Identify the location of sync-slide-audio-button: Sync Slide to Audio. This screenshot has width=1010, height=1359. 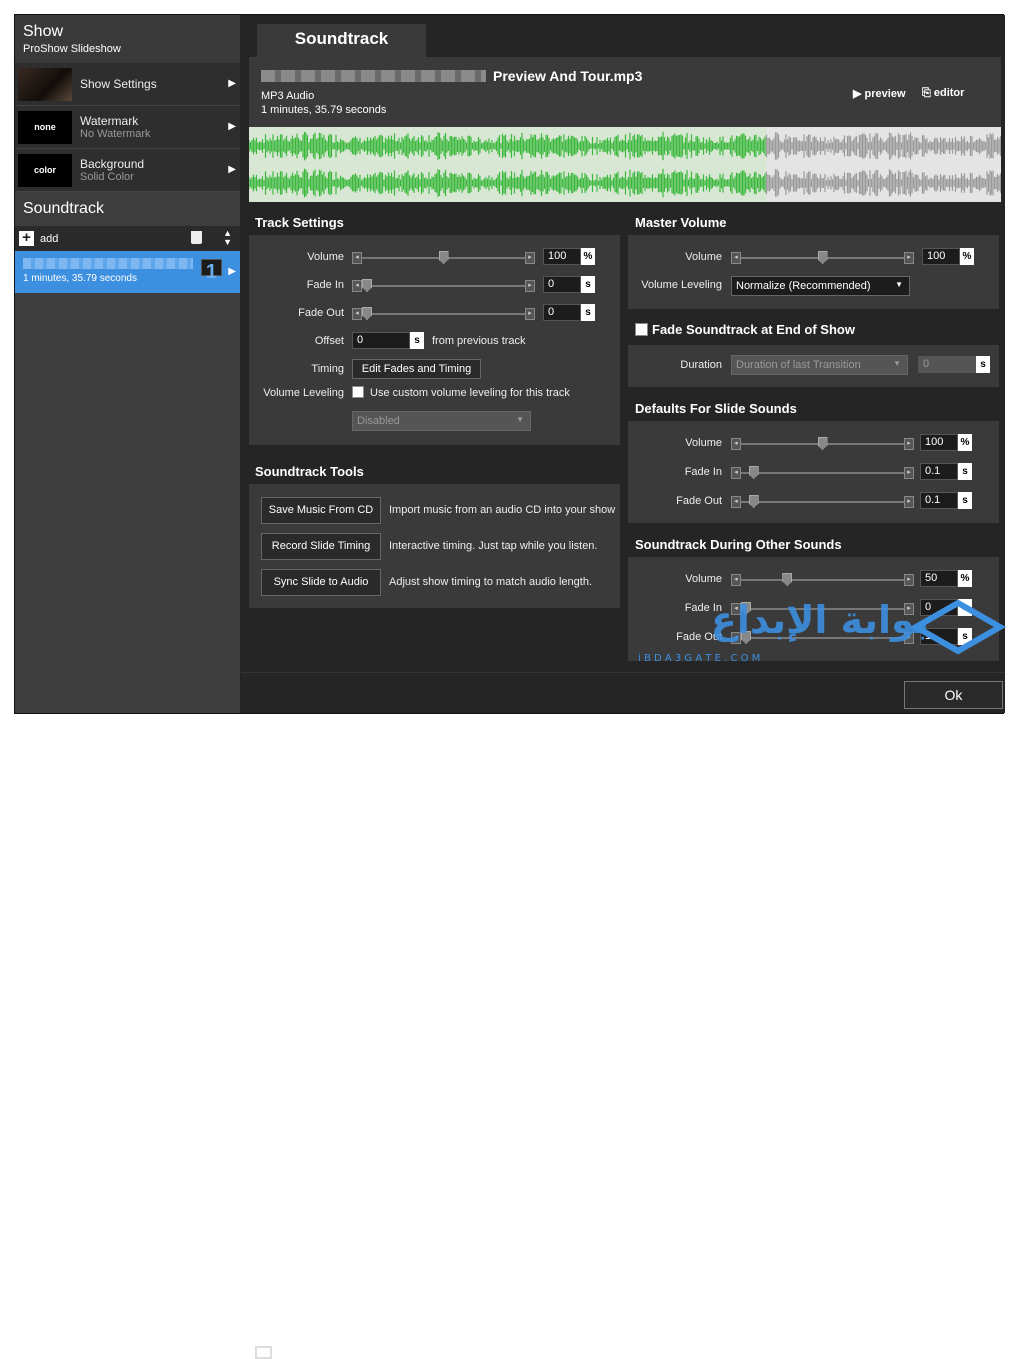
(321, 582).